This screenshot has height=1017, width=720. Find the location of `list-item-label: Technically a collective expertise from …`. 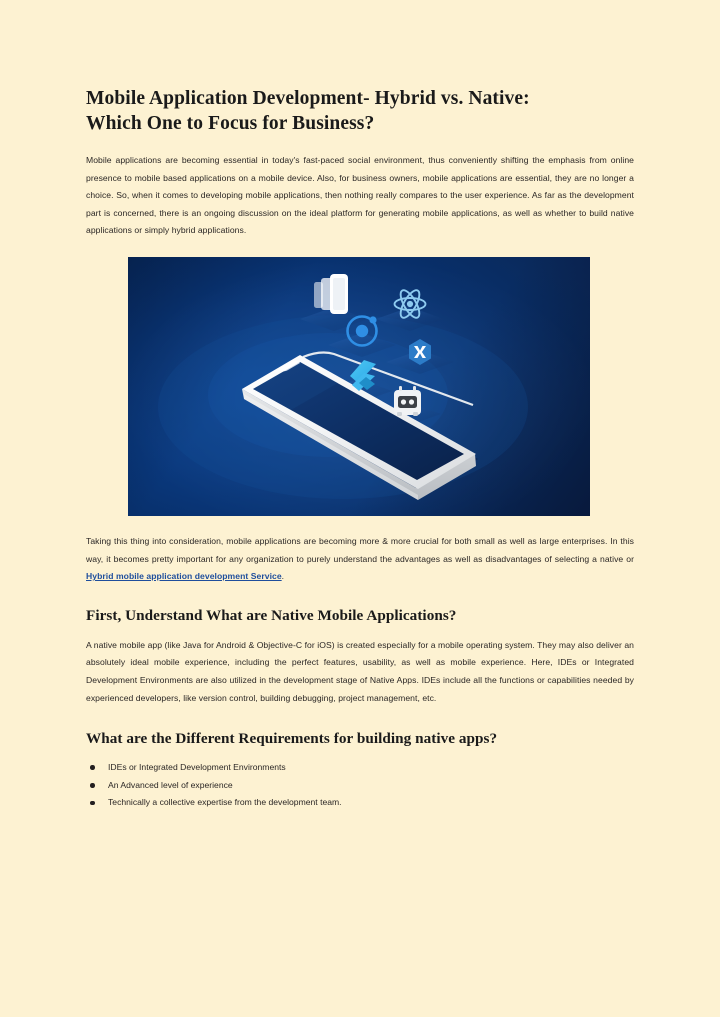

list-item-label: Technically a collective expertise from … is located at coordinates (225, 802).